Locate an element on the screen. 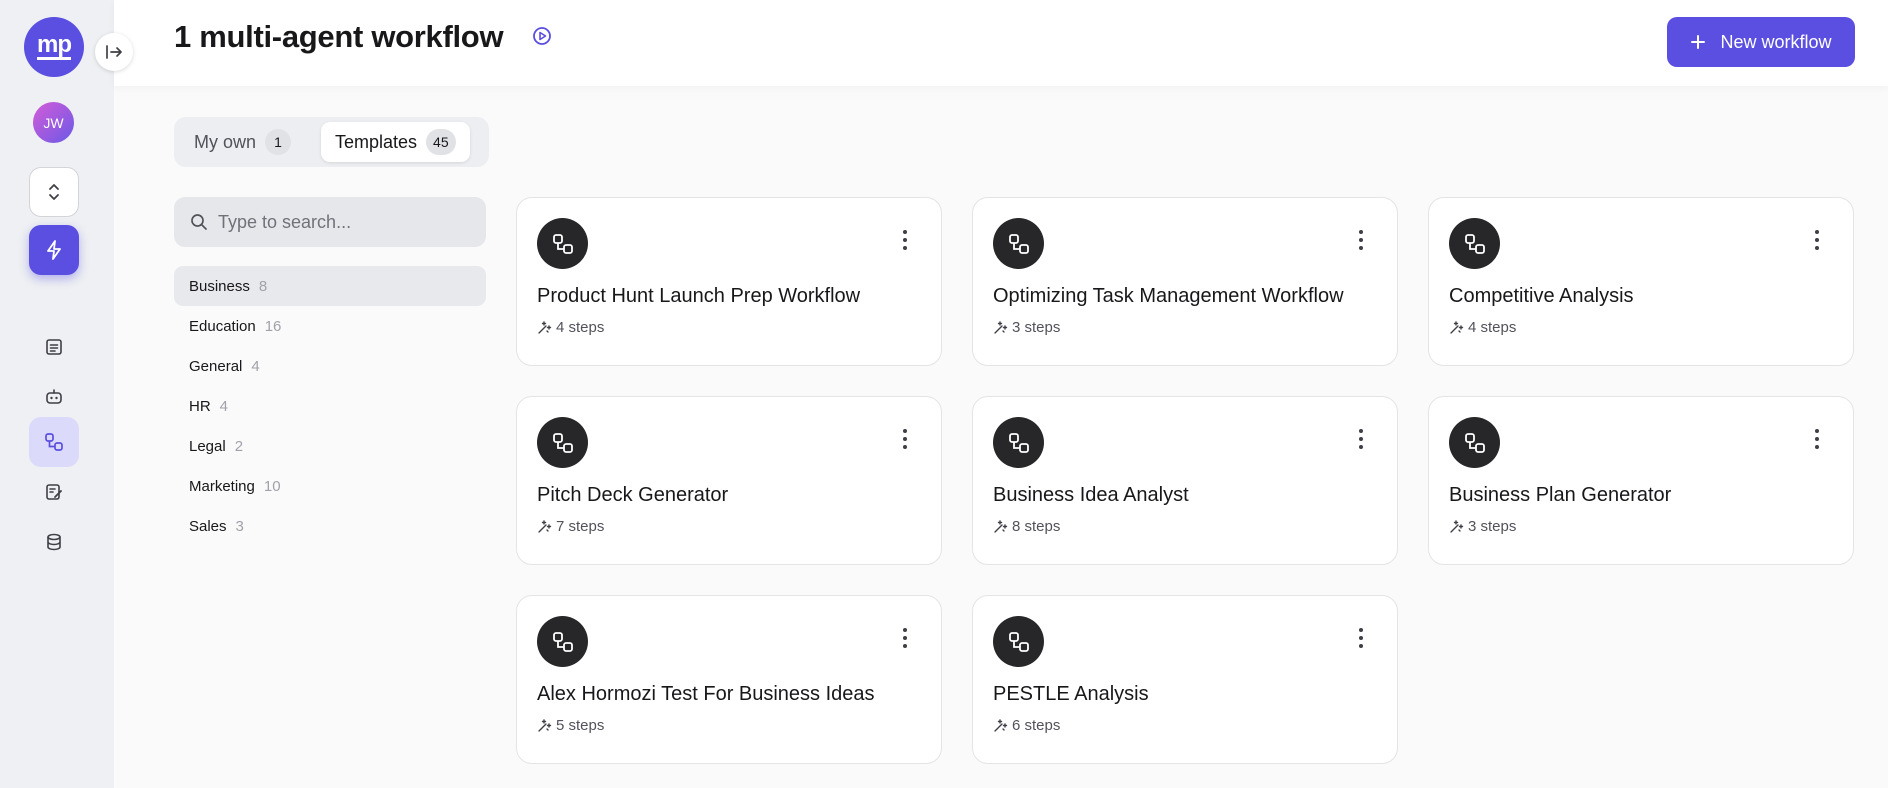 The width and height of the screenshot is (1888, 788). page-header: 1 multi-agent workflow New workflow is located at coordinates (1001, 43).